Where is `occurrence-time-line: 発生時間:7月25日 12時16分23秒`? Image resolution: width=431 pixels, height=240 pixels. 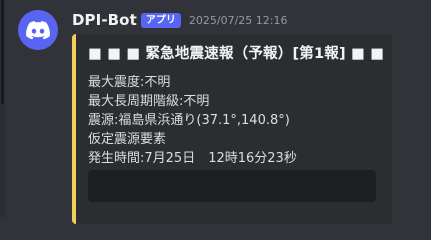 occurrence-time-line: 発生時間:7月25日 12時16分23秒 is located at coordinates (192, 158).